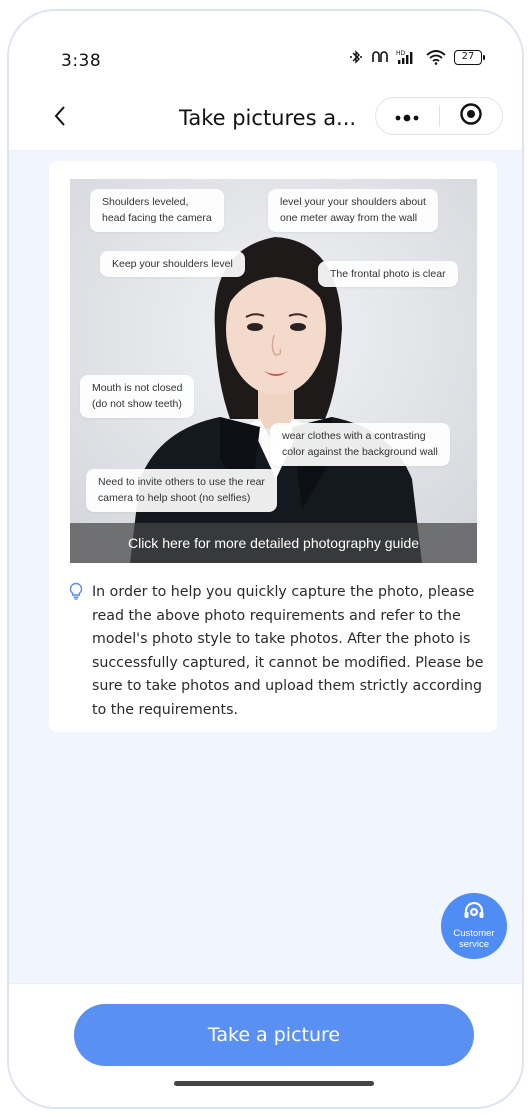 The width and height of the screenshot is (531, 1116). What do you see at coordinates (469, 57) in the screenshot?
I see `battery-icon: 27` at bounding box center [469, 57].